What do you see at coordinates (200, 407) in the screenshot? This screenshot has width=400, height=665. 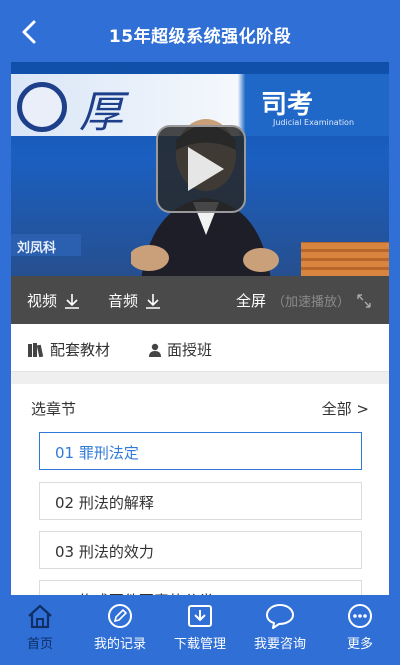 I see `chapter-section-header: 选章节 全部 >` at bounding box center [200, 407].